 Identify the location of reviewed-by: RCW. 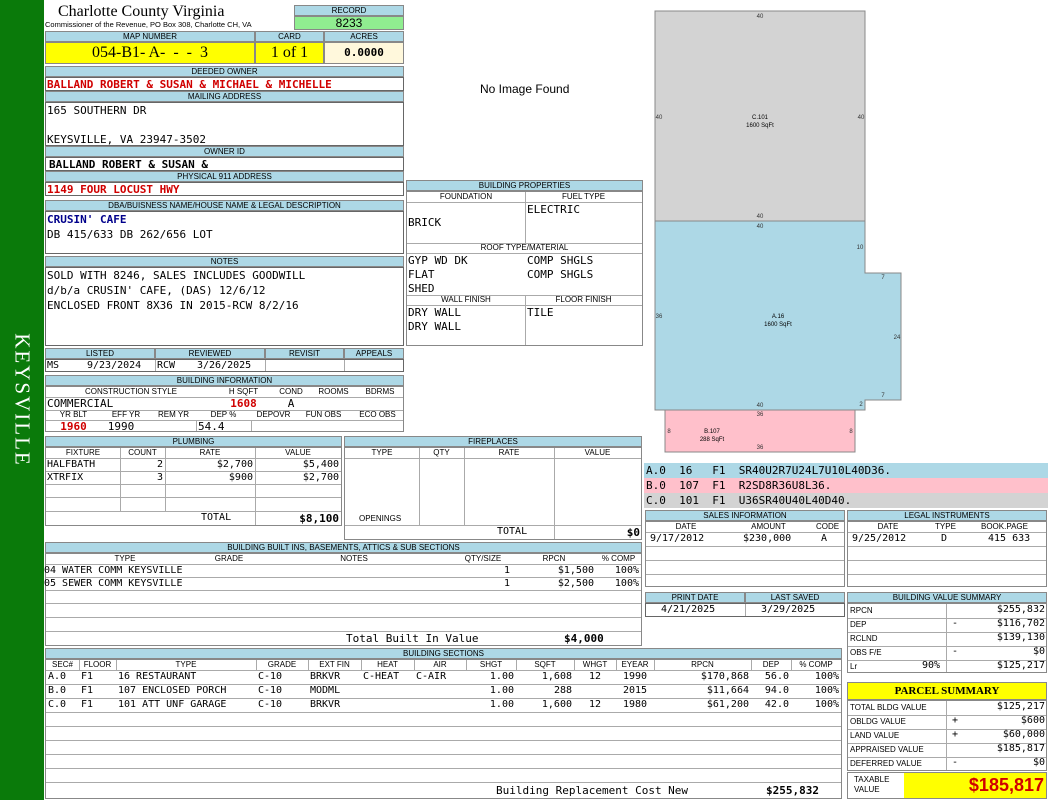
(166, 365).